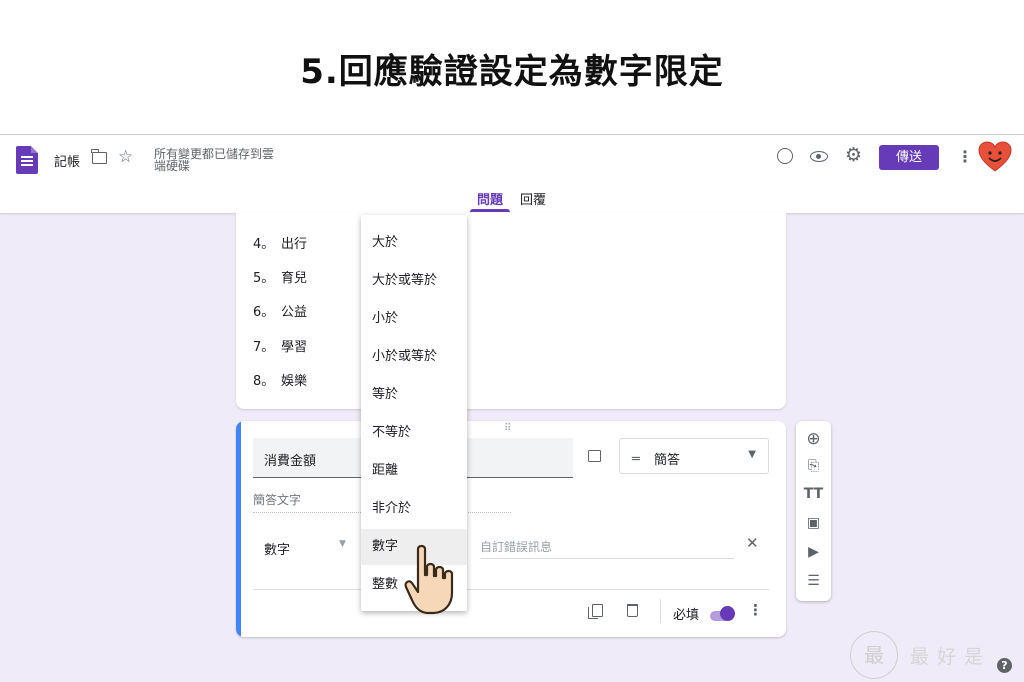 Image resolution: width=1024 pixels, height=682 pixels. I want to click on custom-error-input: 自訂錯誤訊息, so click(607, 548).